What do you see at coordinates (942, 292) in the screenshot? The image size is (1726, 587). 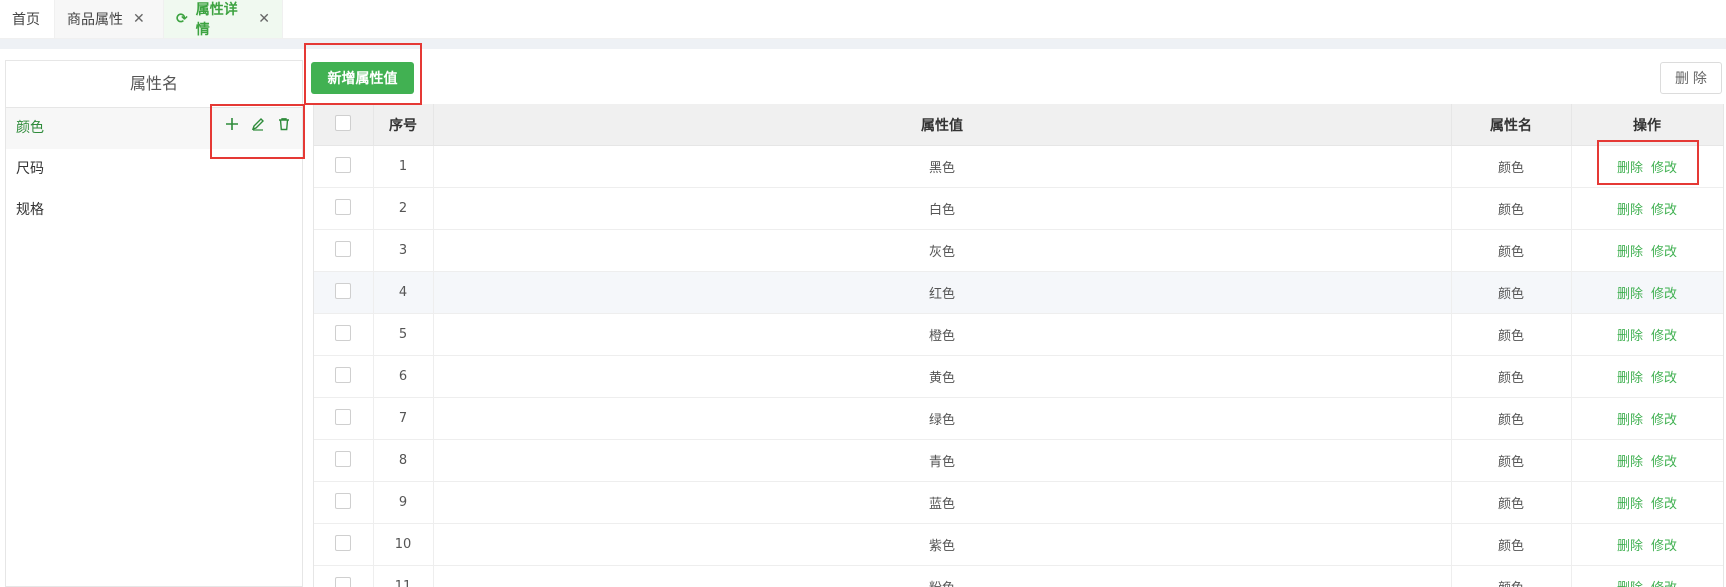 I see `row-attribute-value: 红色` at bounding box center [942, 292].